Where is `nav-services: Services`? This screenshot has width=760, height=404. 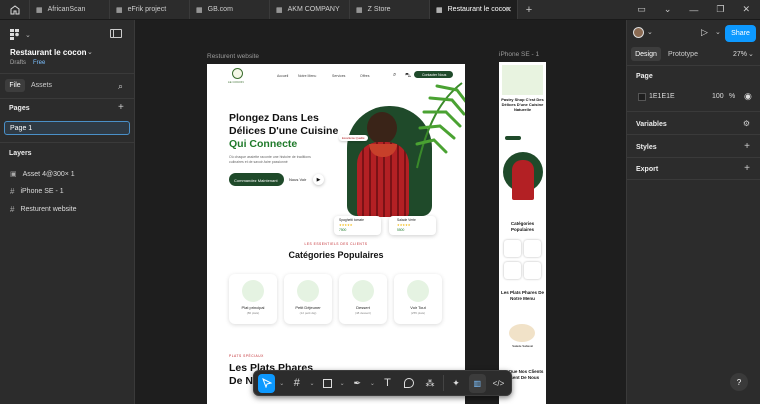
nav-services: Services is located at coordinates (338, 76).